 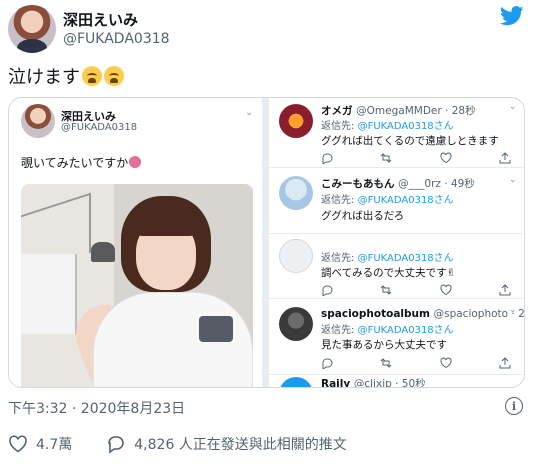 I want to click on emoji-icon, so click(x=135, y=162).